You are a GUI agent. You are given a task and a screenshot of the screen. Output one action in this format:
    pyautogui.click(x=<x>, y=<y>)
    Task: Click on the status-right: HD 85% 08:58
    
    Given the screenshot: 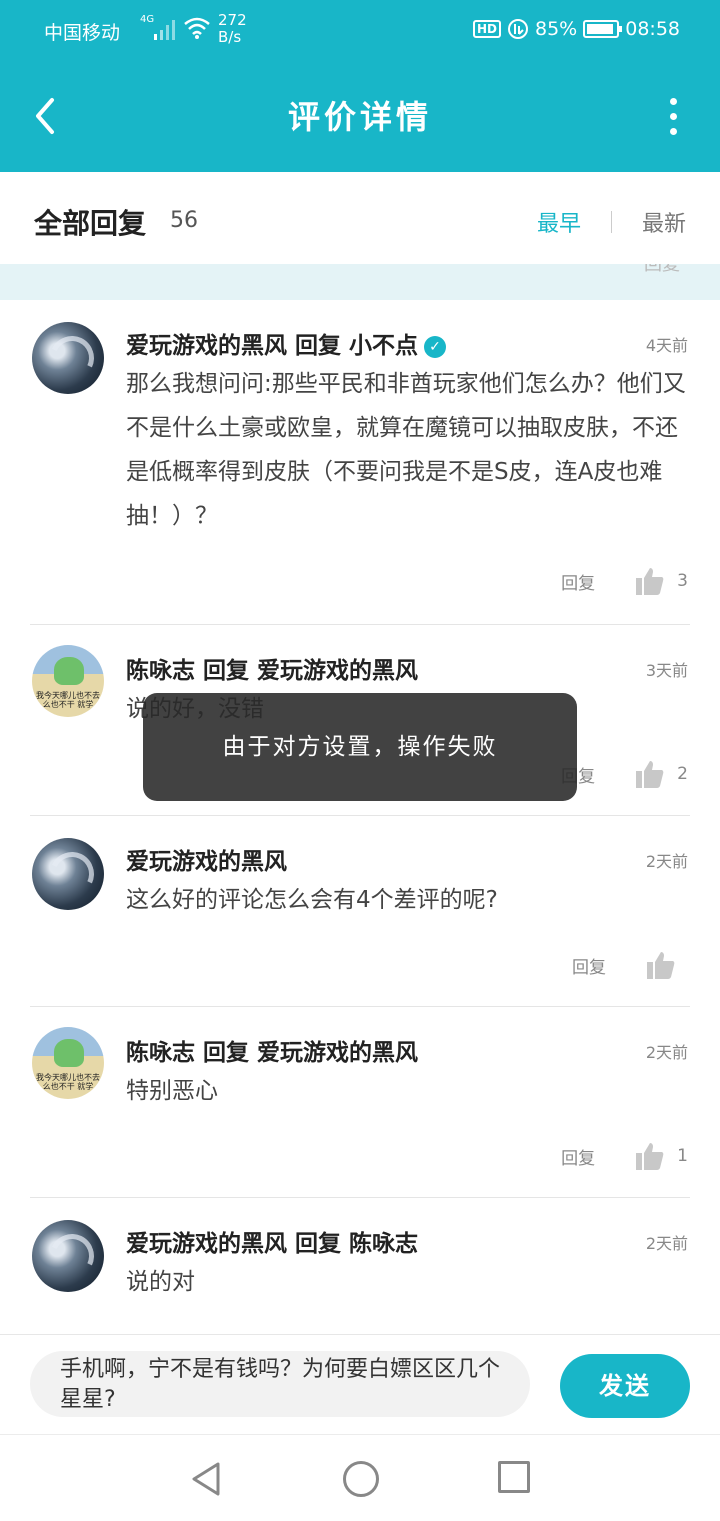 What is the action you would take?
    pyautogui.click(x=576, y=29)
    